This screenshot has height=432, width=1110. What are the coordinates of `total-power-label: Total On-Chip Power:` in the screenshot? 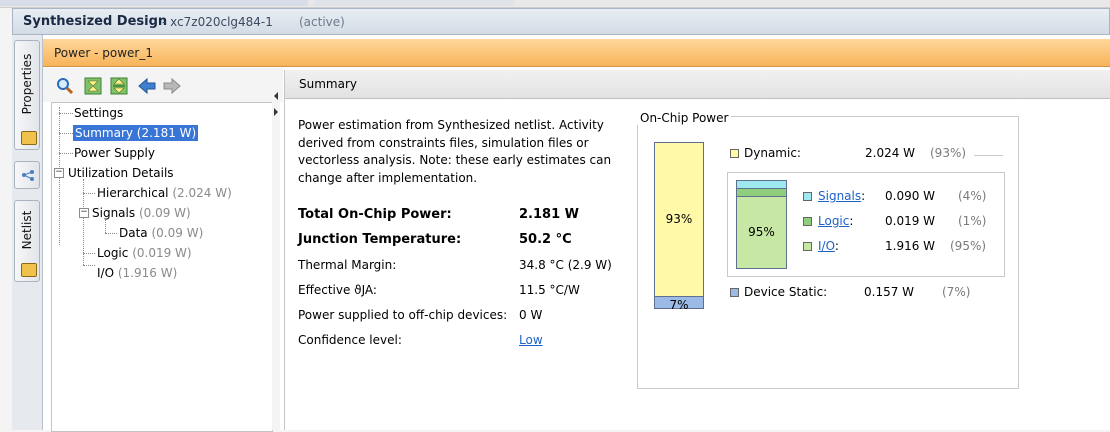 It's located at (375, 214).